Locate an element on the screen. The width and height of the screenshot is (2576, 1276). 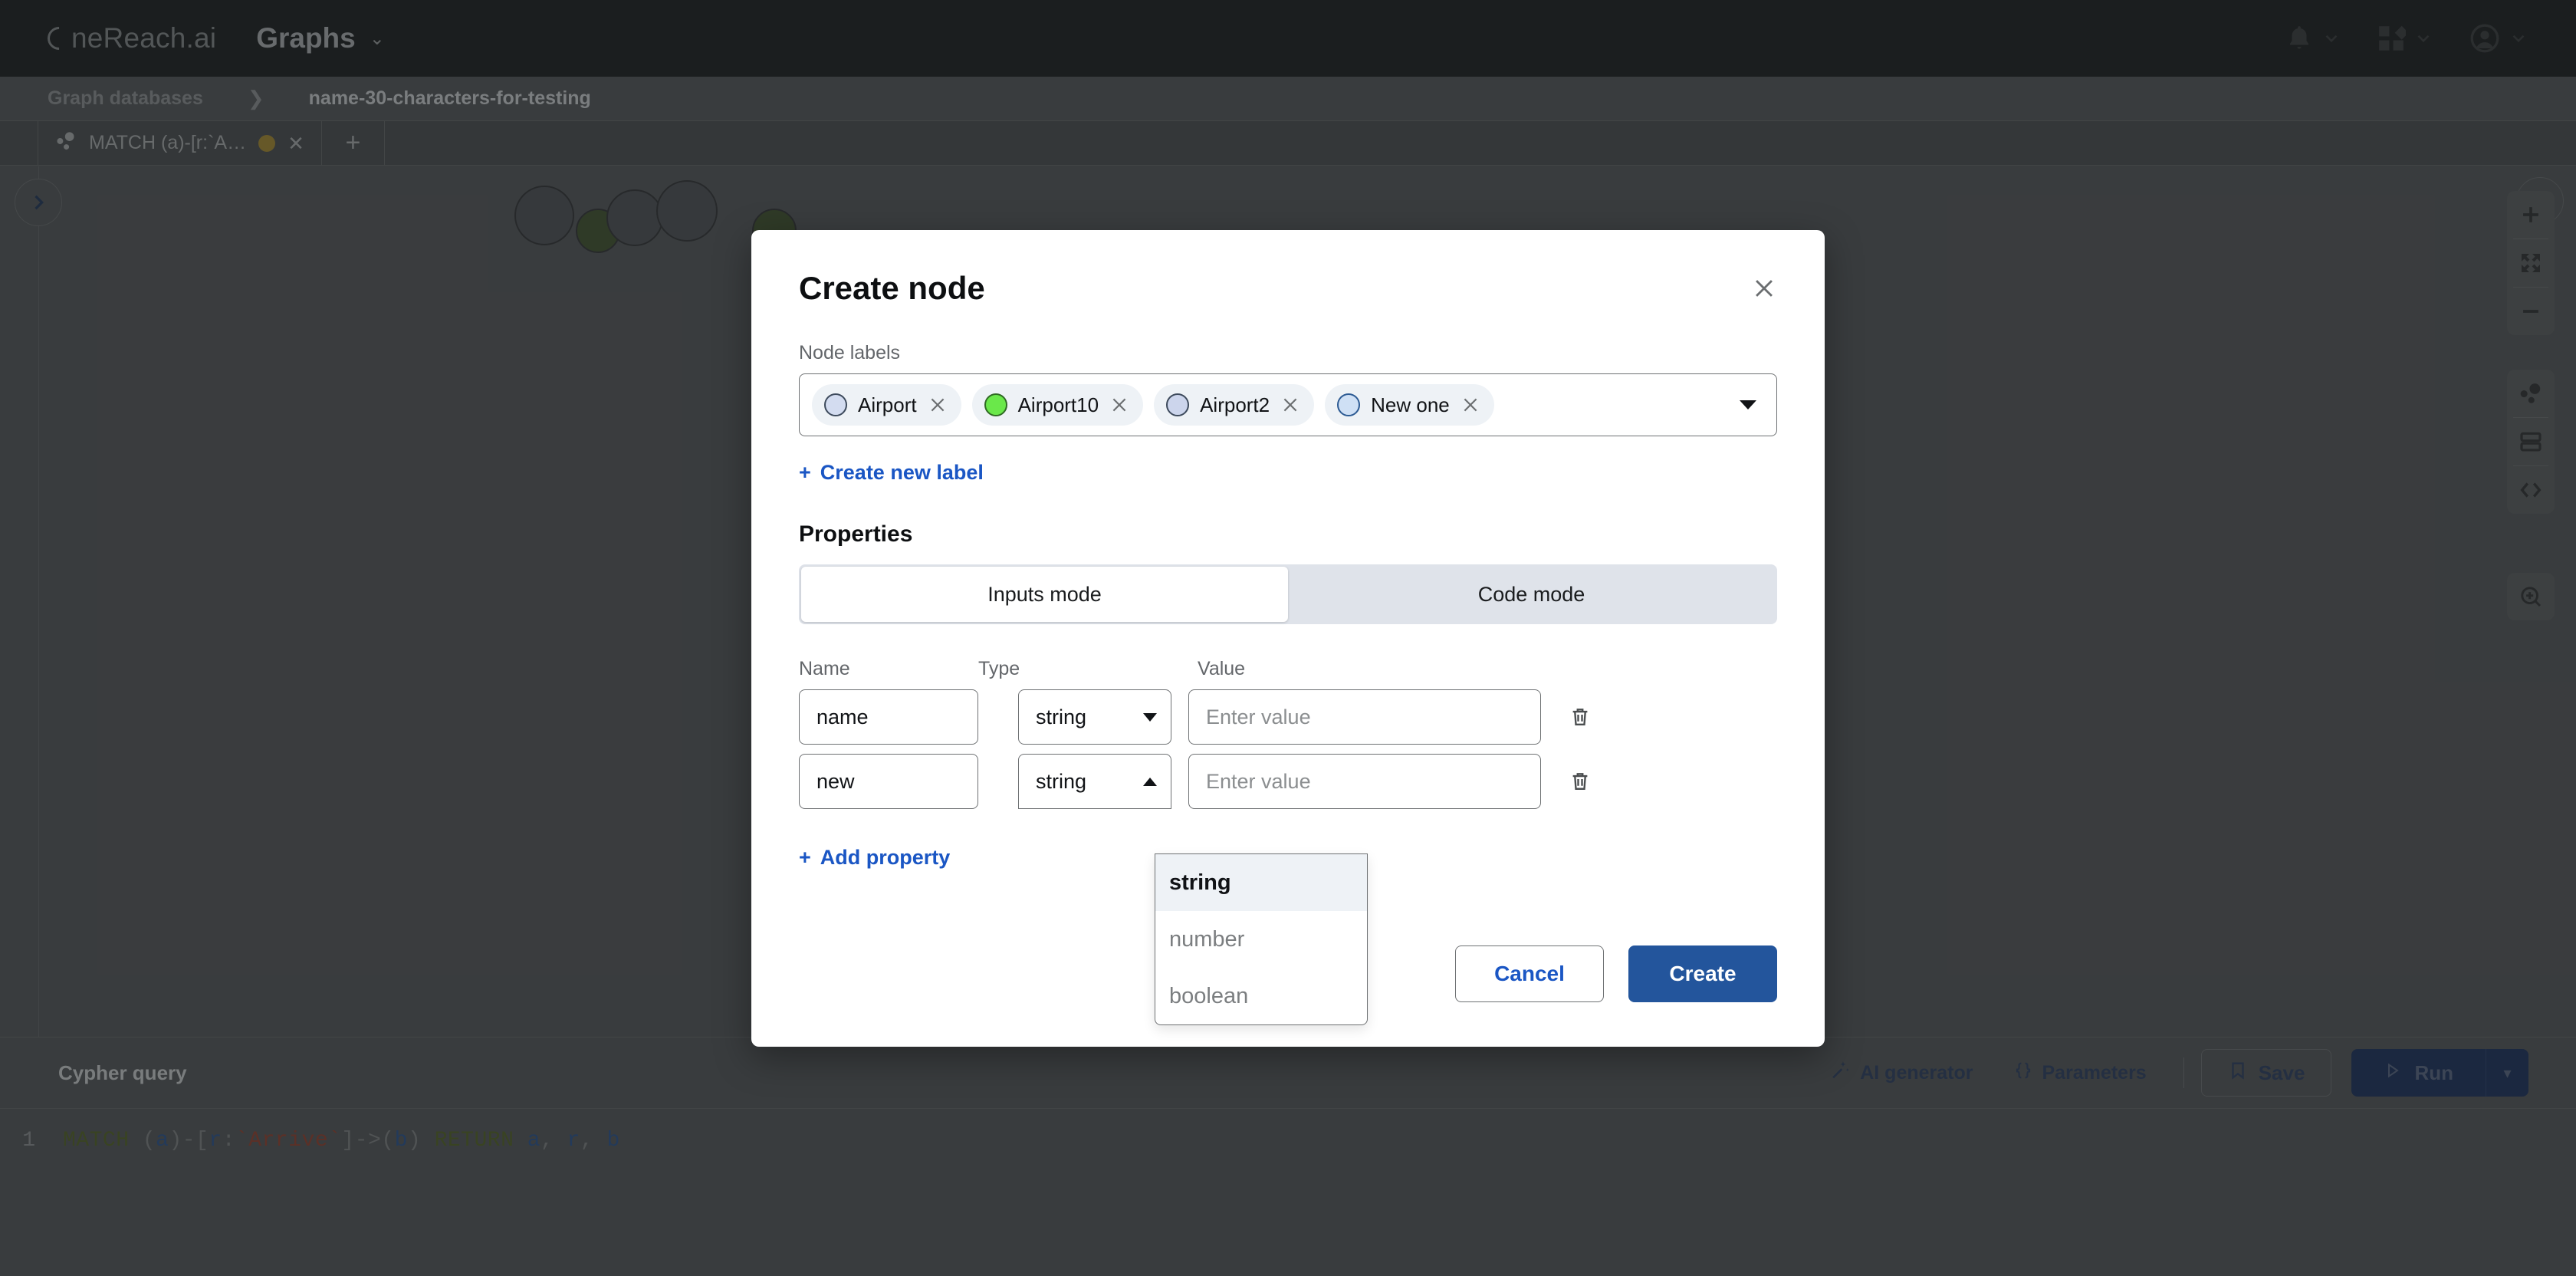
tab-inputs-mode: Inputs mode is located at coordinates (1044, 594).